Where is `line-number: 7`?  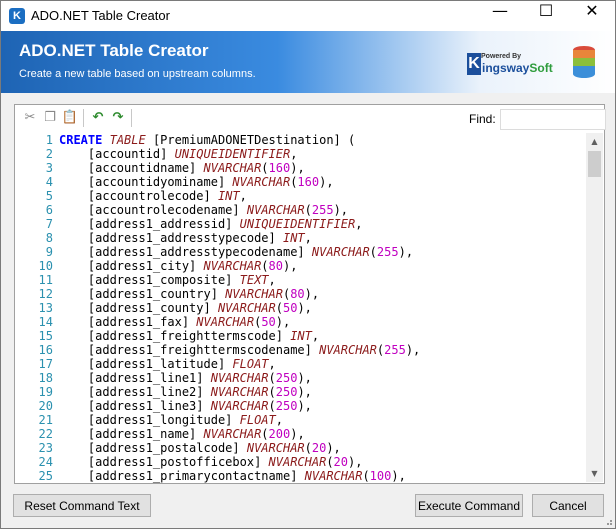
line-number: 7 is located at coordinates (49, 224).